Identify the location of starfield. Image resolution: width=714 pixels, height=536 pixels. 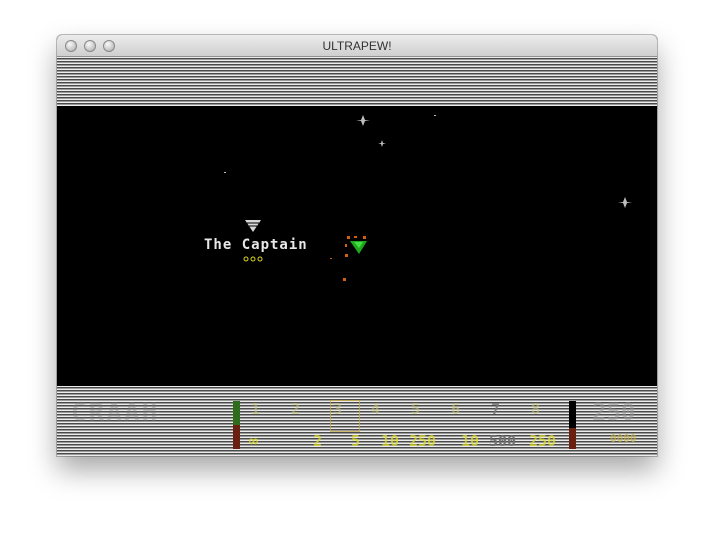
(428, 161).